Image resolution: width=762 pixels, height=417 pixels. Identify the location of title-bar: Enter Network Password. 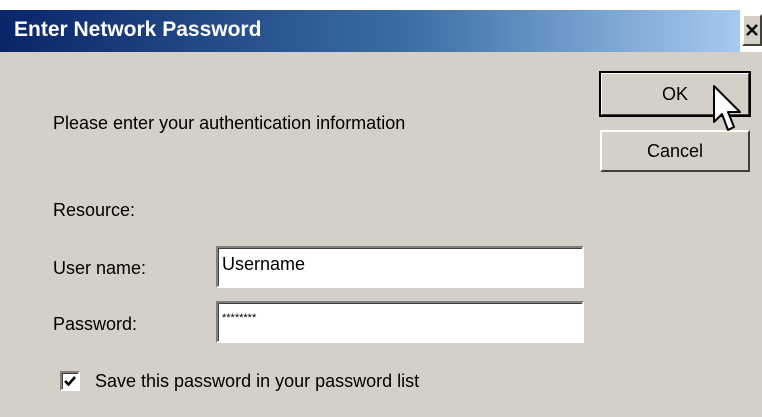
(381, 26).